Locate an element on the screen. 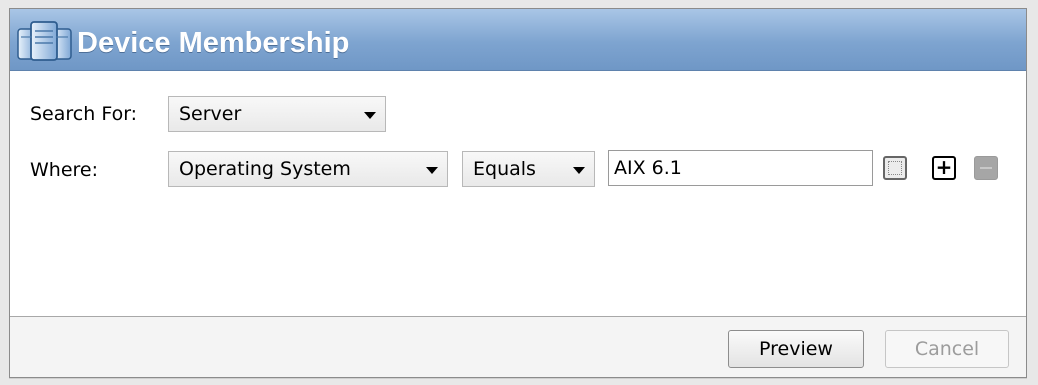 The height and width of the screenshot is (385, 1038). server-rack-icon is located at coordinates (44, 41).